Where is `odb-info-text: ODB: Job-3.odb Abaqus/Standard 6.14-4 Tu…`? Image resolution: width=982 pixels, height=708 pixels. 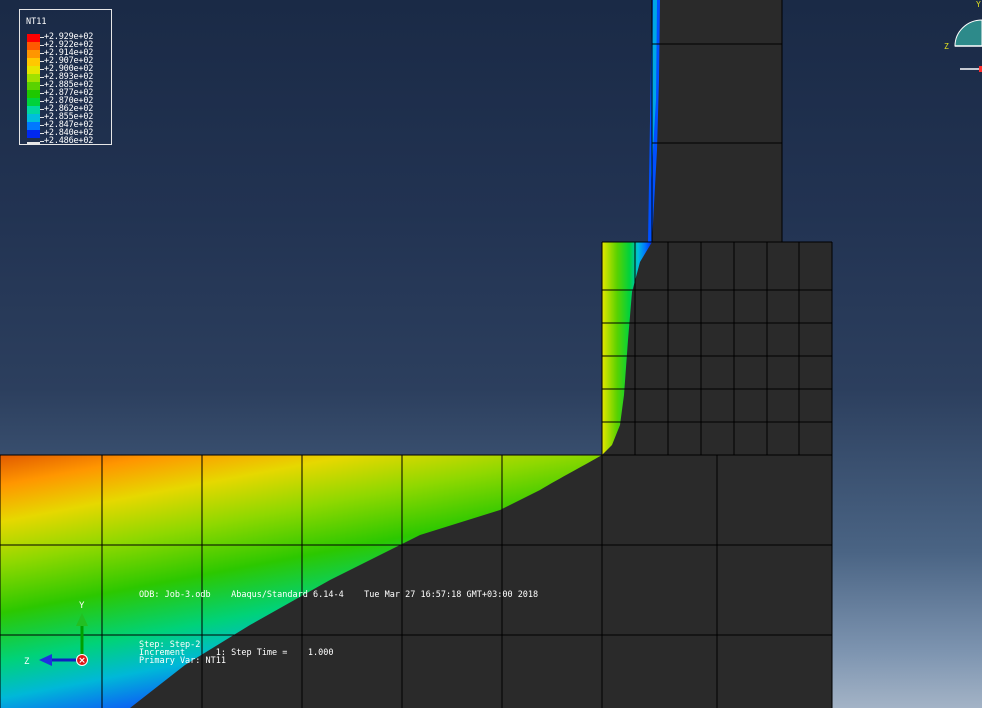
odb-info-text: ODB: Job-3.odb Abaqus/Standard 6.14-4 Tu… is located at coordinates (339, 595).